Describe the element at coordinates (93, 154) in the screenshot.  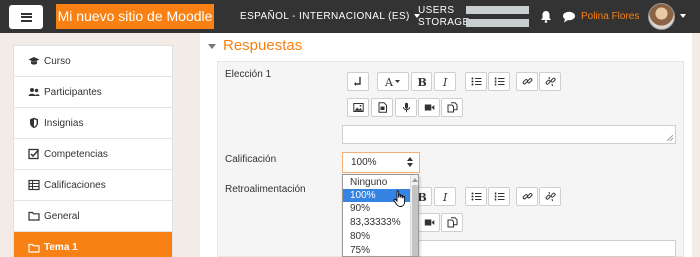
I see `nav-item-competencias: Competencias` at that location.